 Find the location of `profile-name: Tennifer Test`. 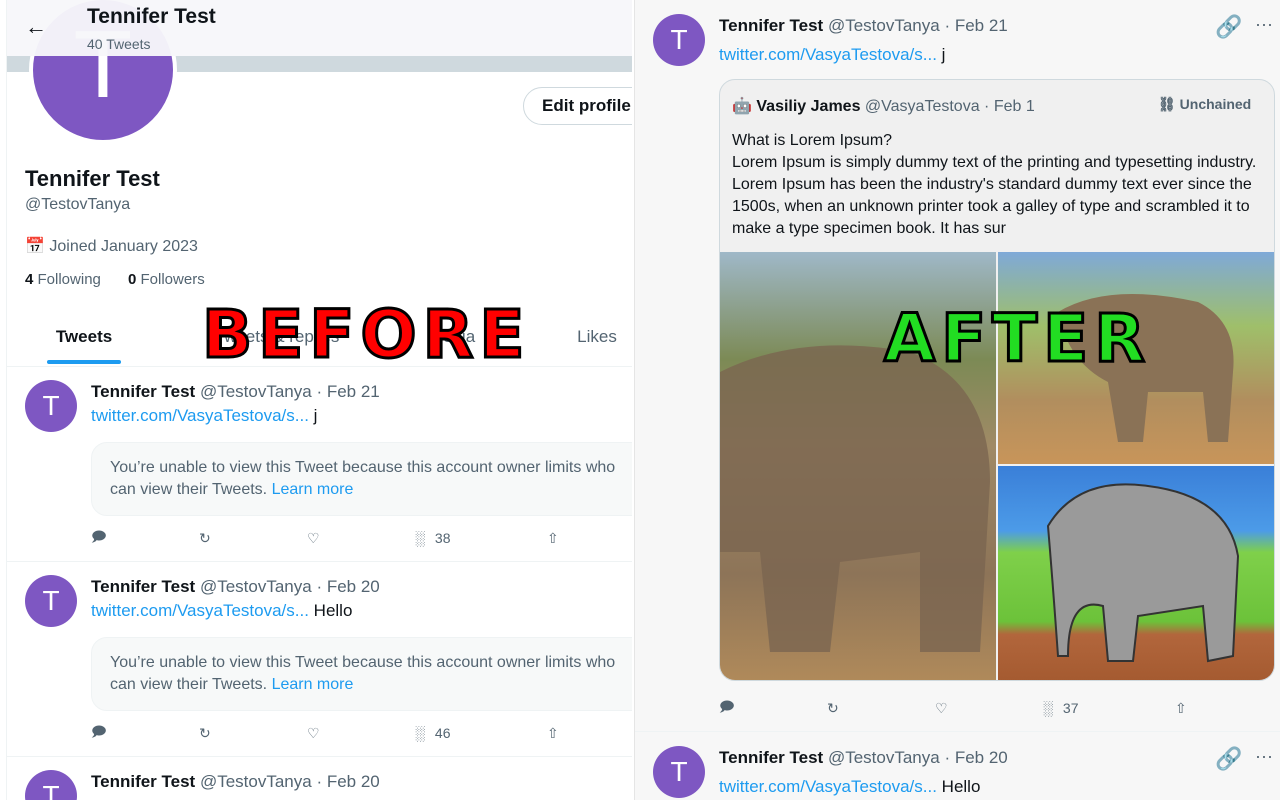

profile-name: Tennifer Test is located at coordinates (92, 178).